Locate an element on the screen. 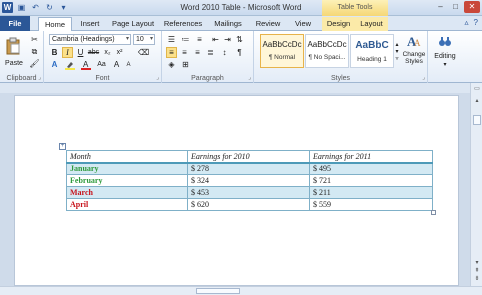  binoculars-icon is located at coordinates (445, 41).